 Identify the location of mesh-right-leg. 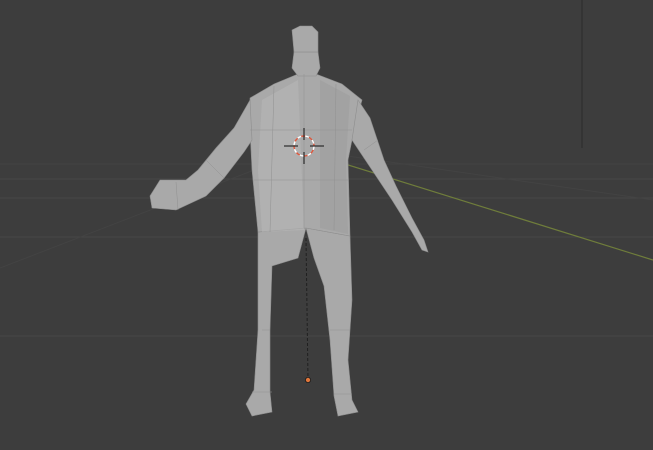
(332, 322).